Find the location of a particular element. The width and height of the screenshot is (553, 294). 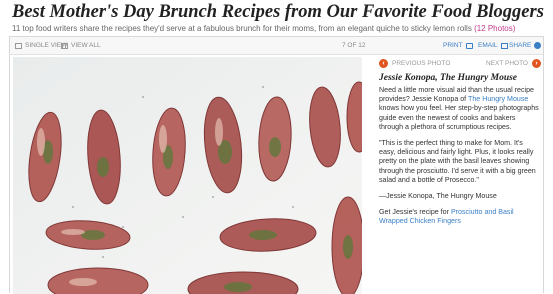

caption-attribution: —Jessie Konopa, The Hungry Mouse is located at coordinates (438, 196).